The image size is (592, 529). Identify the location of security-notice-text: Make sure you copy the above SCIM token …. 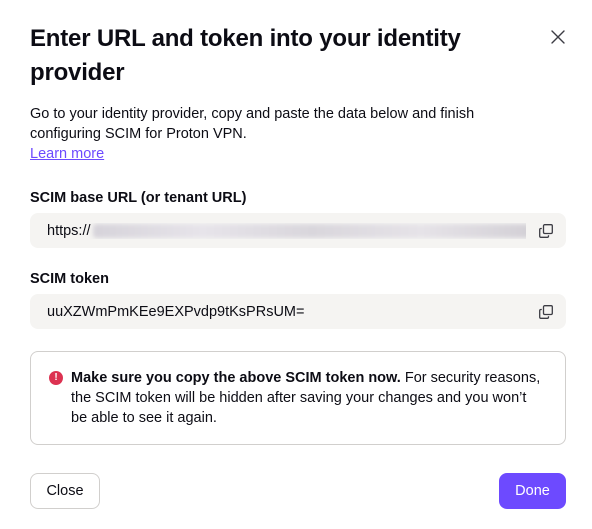
(308, 398).